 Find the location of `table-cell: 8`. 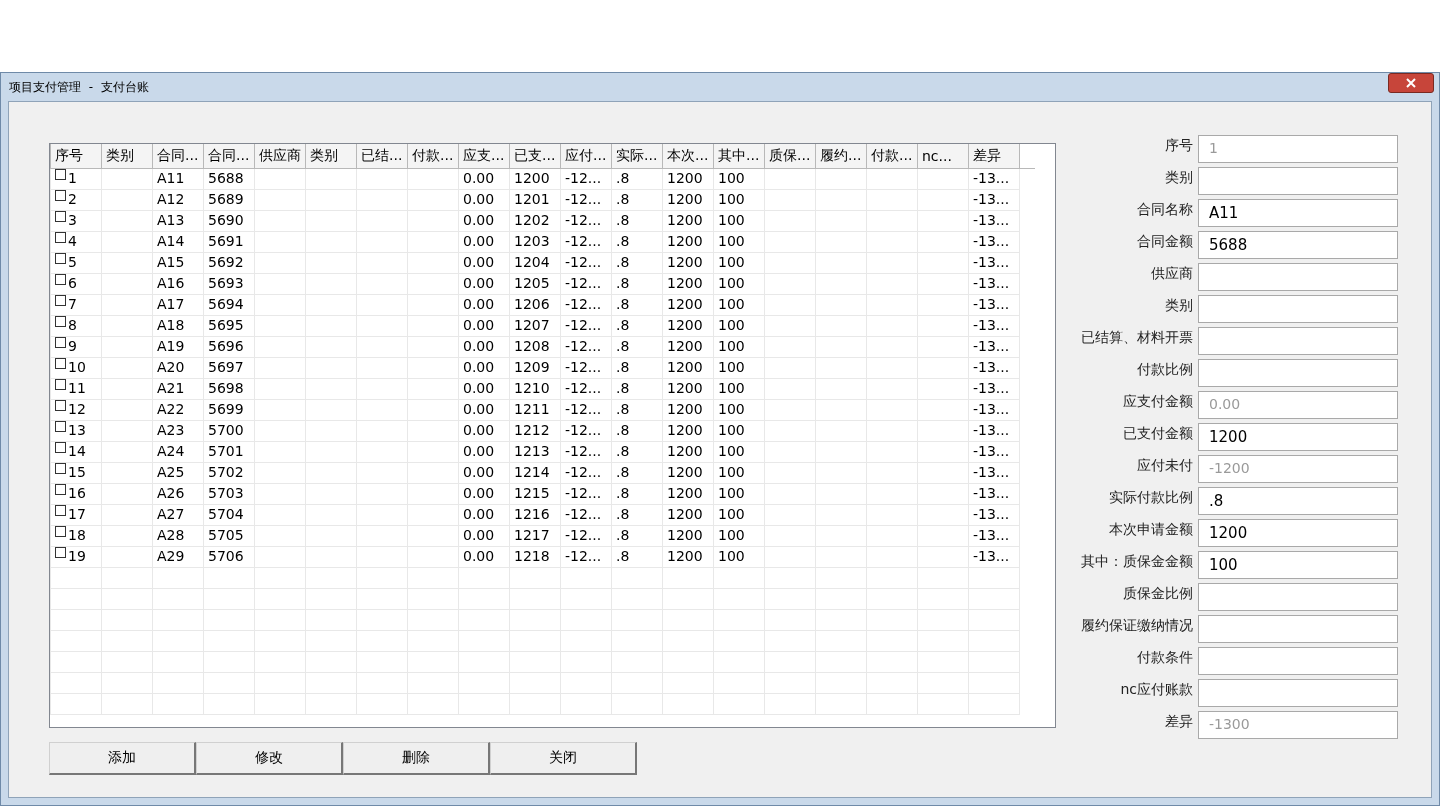

table-cell: 8 is located at coordinates (72, 325).